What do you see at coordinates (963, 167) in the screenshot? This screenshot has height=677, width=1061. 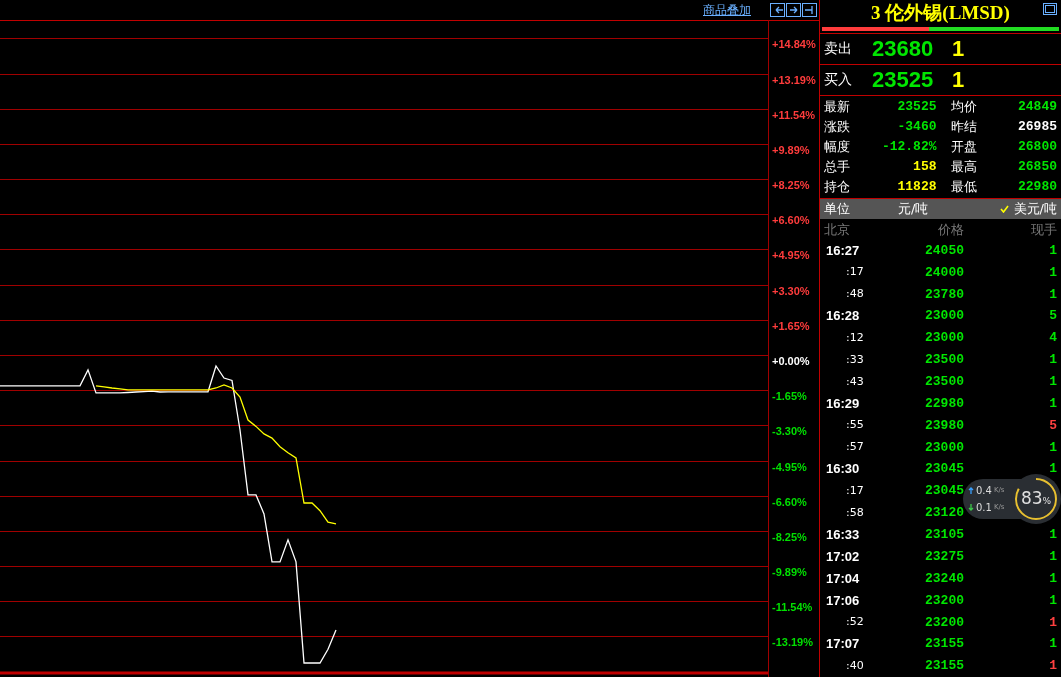 I see `stat-label: 最高` at bounding box center [963, 167].